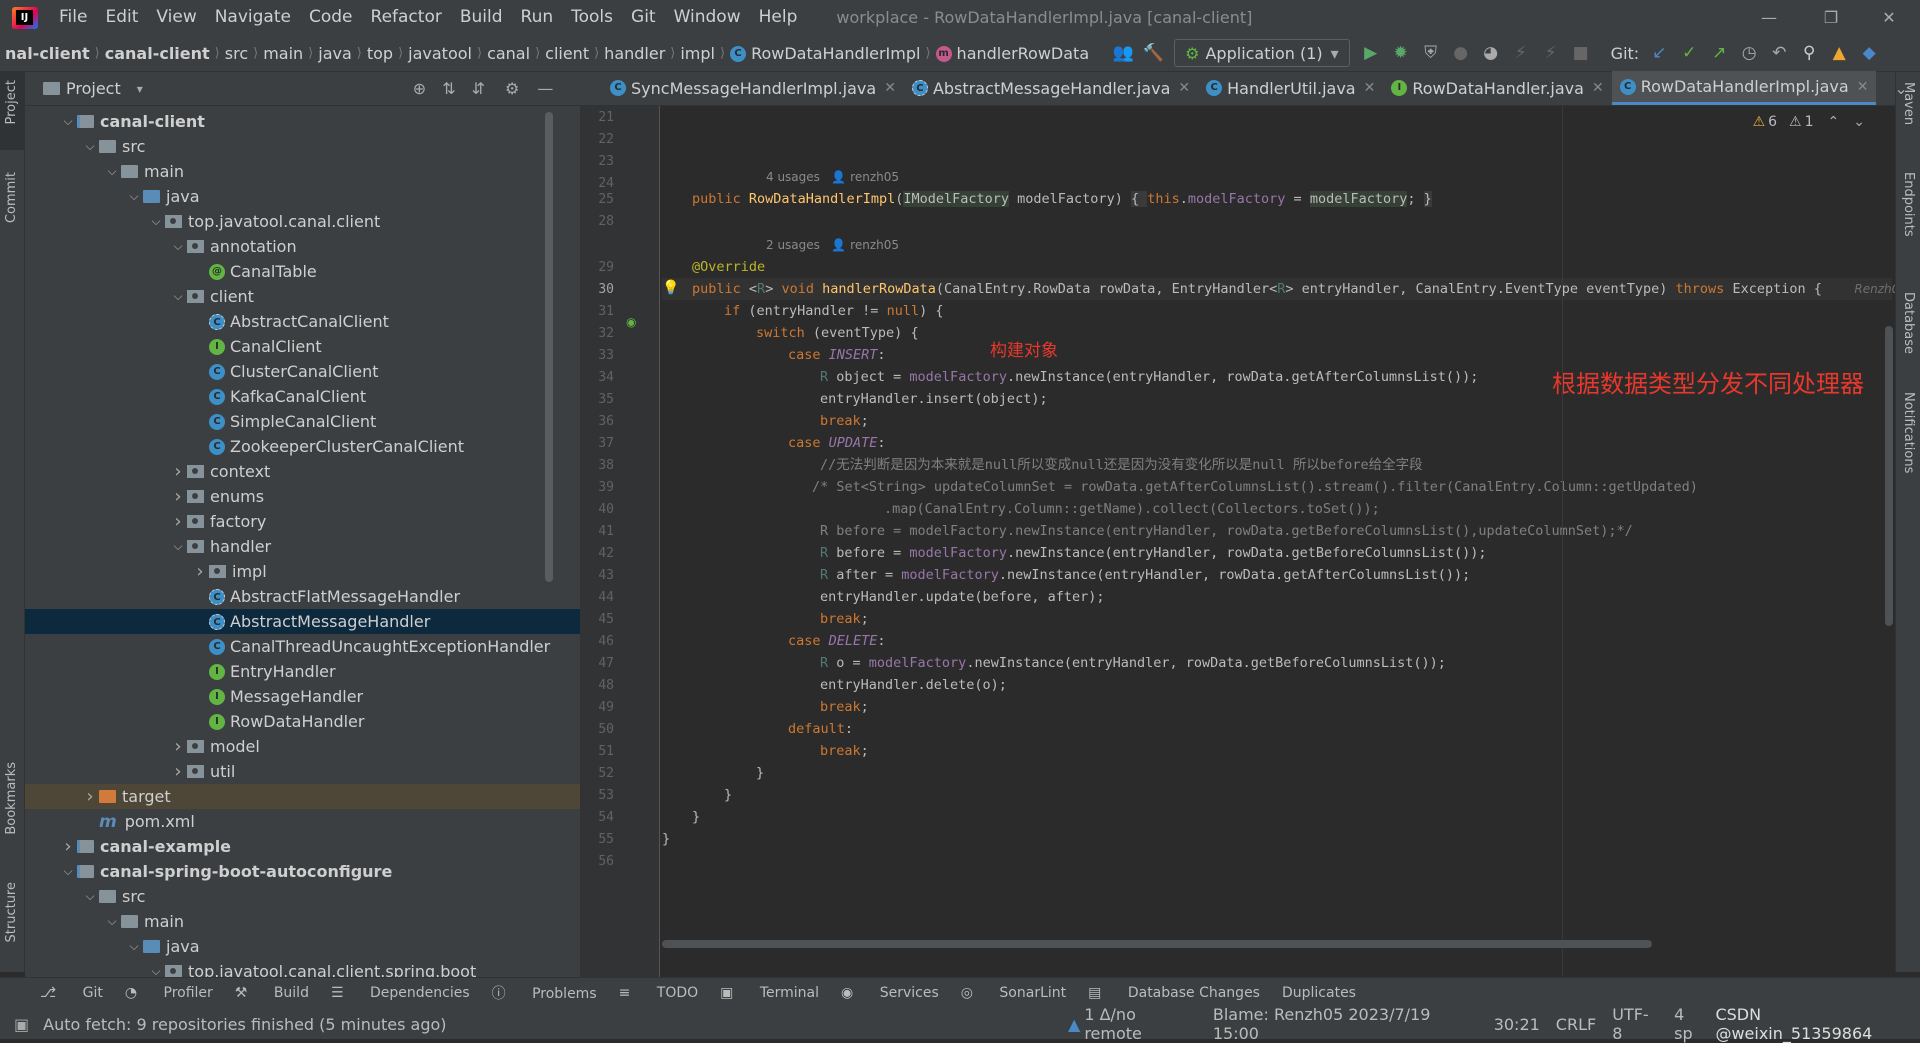  Describe the element at coordinates (302, 646) in the screenshot. I see `tree-item: C CanalThreadUncaughtExceptionHandler` at that location.